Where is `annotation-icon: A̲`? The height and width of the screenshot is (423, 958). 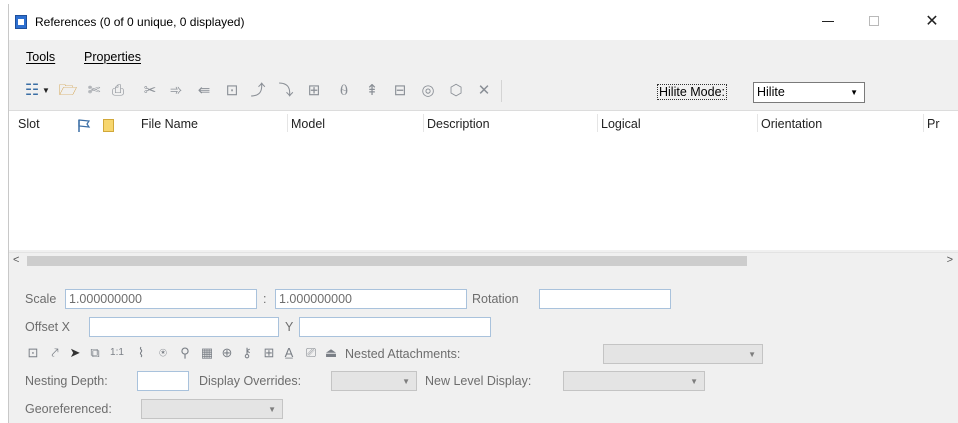
annotation-icon: A̲ is located at coordinates (289, 353).